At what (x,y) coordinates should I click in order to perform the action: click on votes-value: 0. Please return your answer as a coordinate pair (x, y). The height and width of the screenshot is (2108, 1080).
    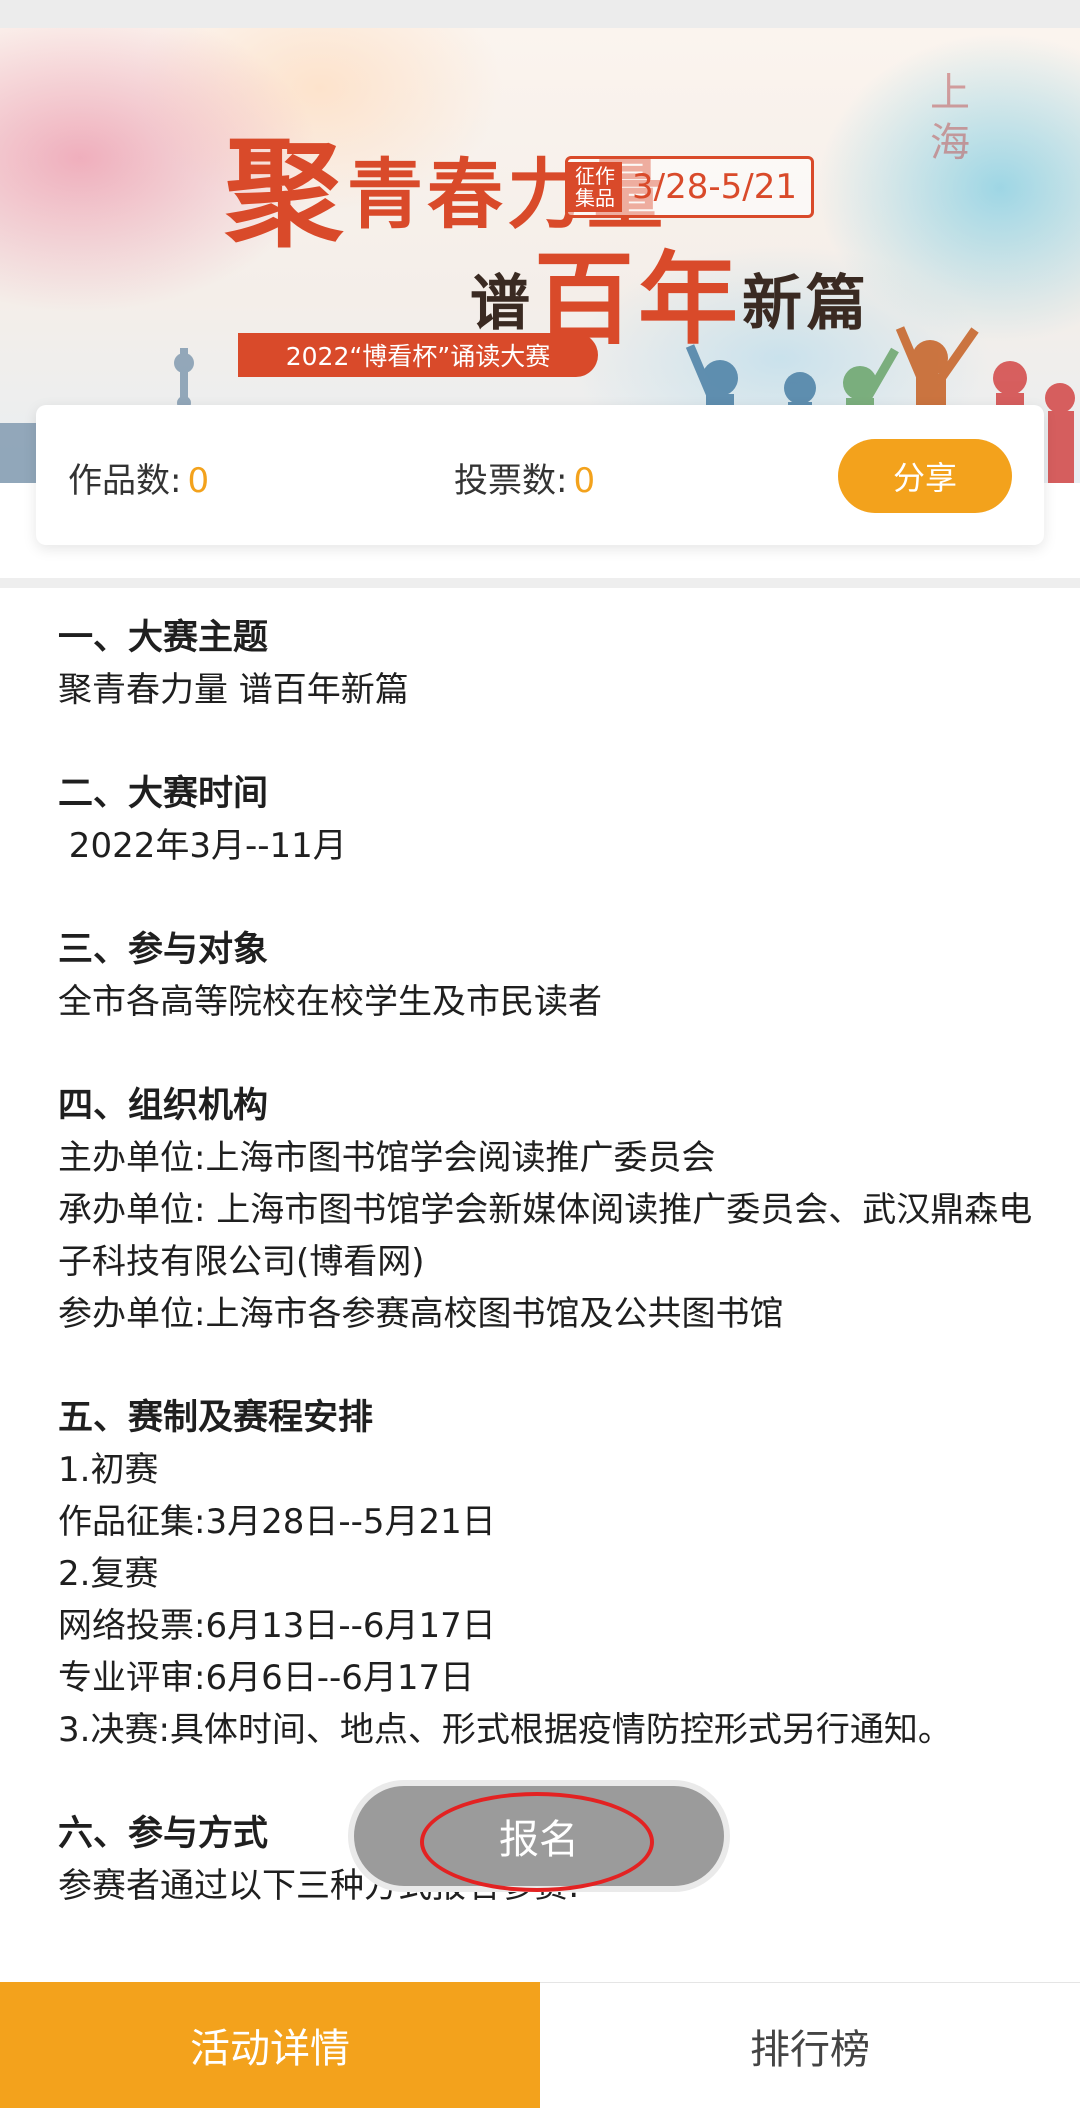
    Looking at the image, I should click on (584, 481).